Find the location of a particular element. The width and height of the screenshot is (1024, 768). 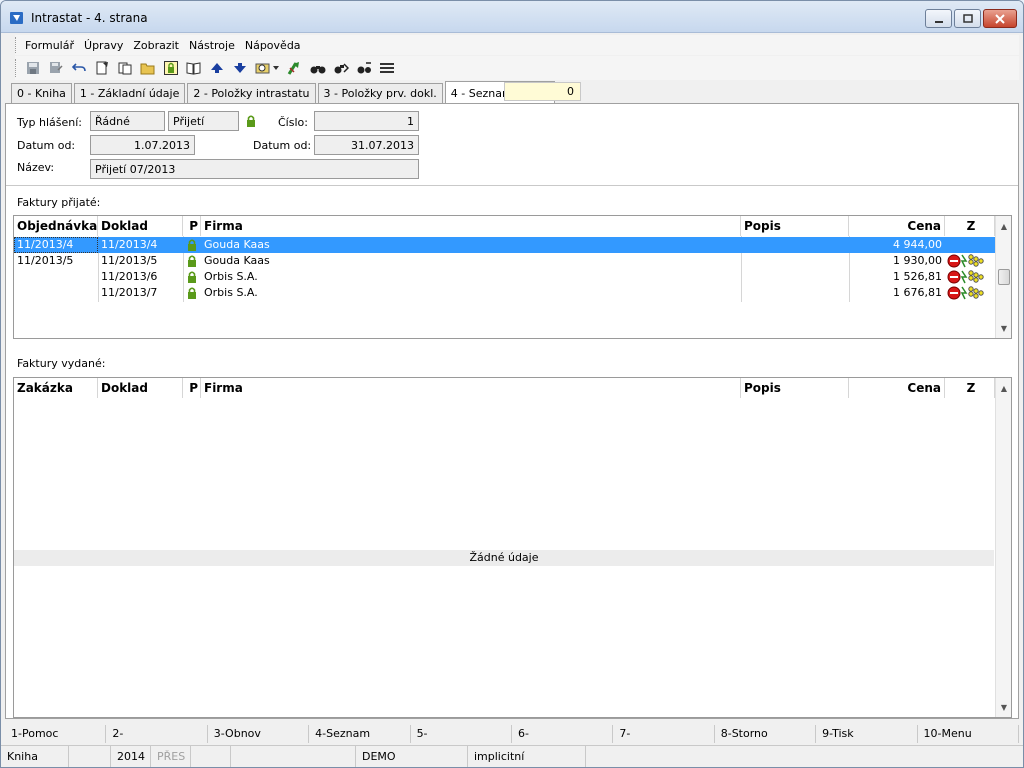

fkey-5: 5- is located at coordinates (461, 734).